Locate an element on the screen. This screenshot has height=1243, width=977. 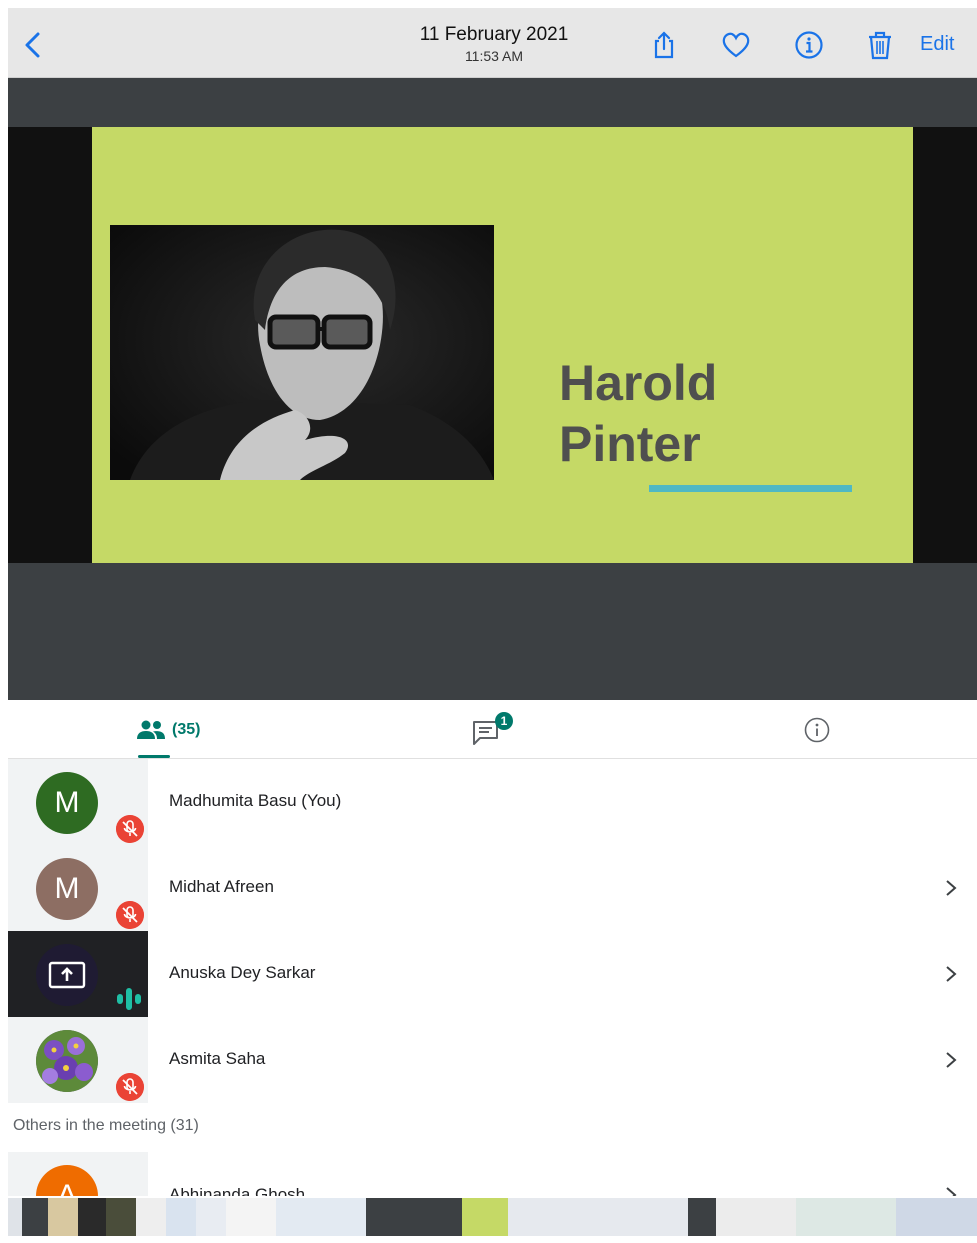
people-count: (35) is located at coordinates (186, 729).